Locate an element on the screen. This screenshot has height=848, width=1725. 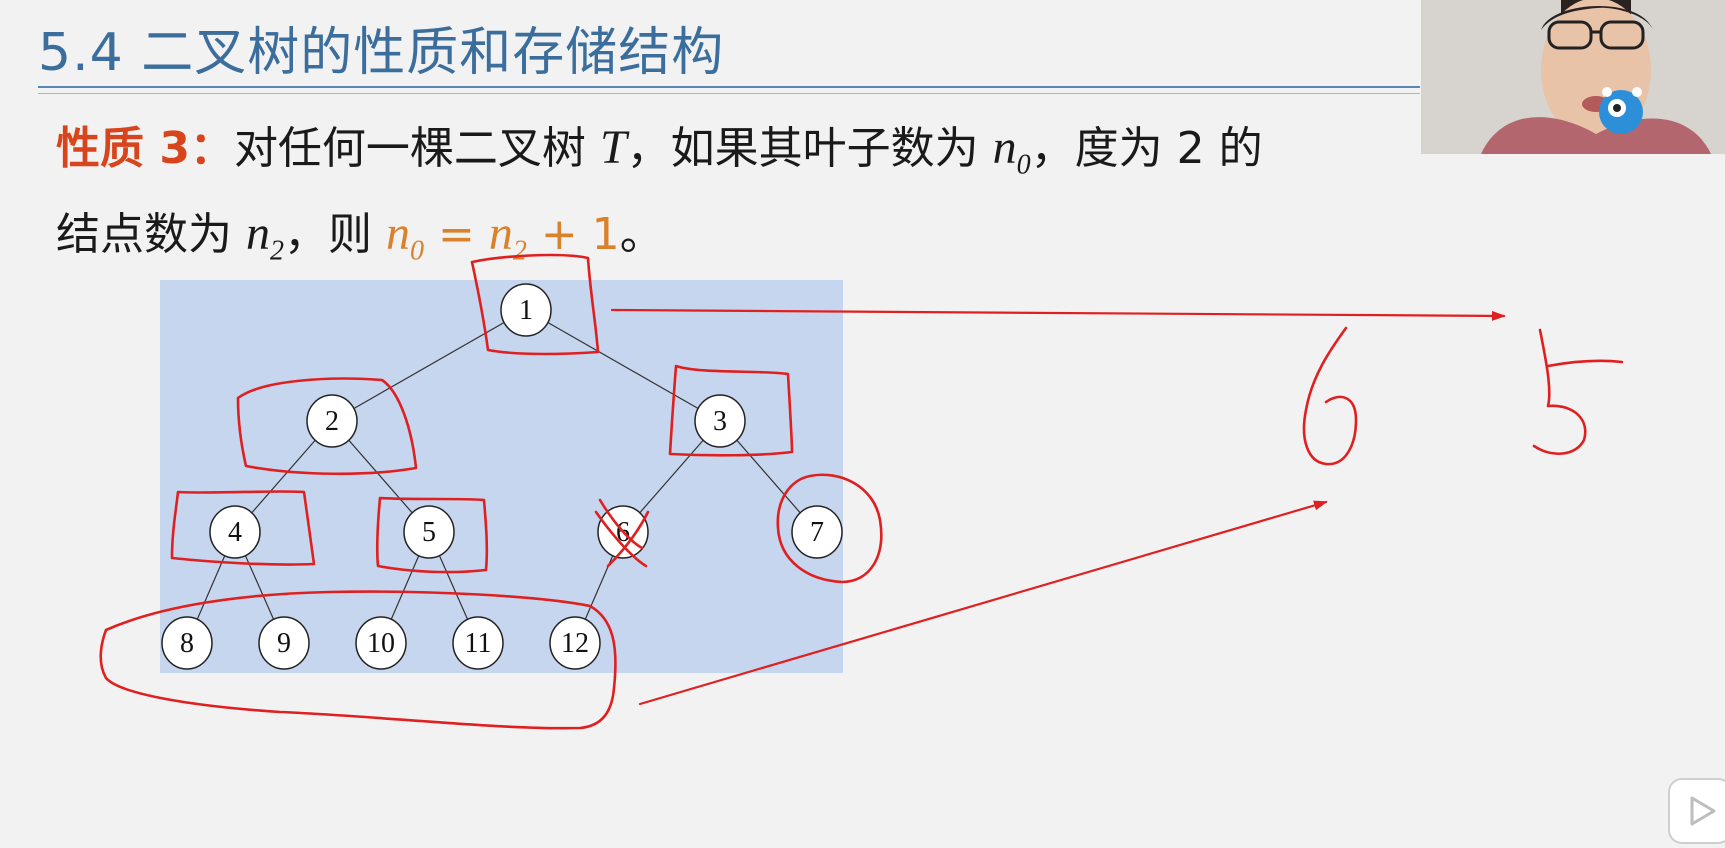
tree-node-3: 3 is located at coordinates (720, 421).